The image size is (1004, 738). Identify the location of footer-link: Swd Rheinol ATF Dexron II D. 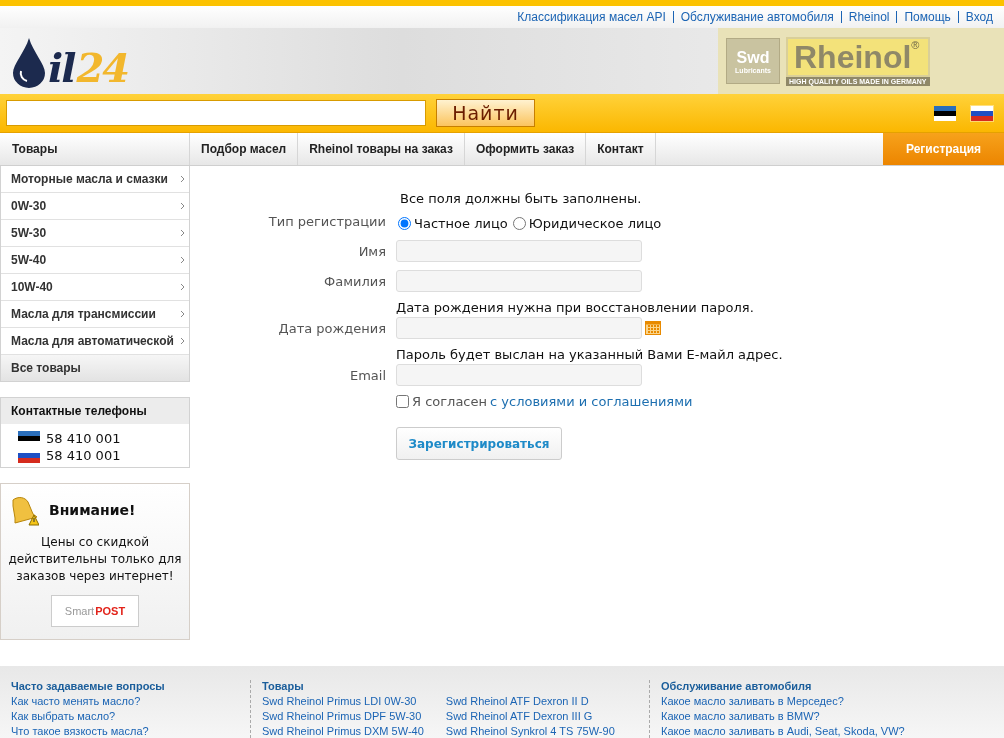
(530, 701).